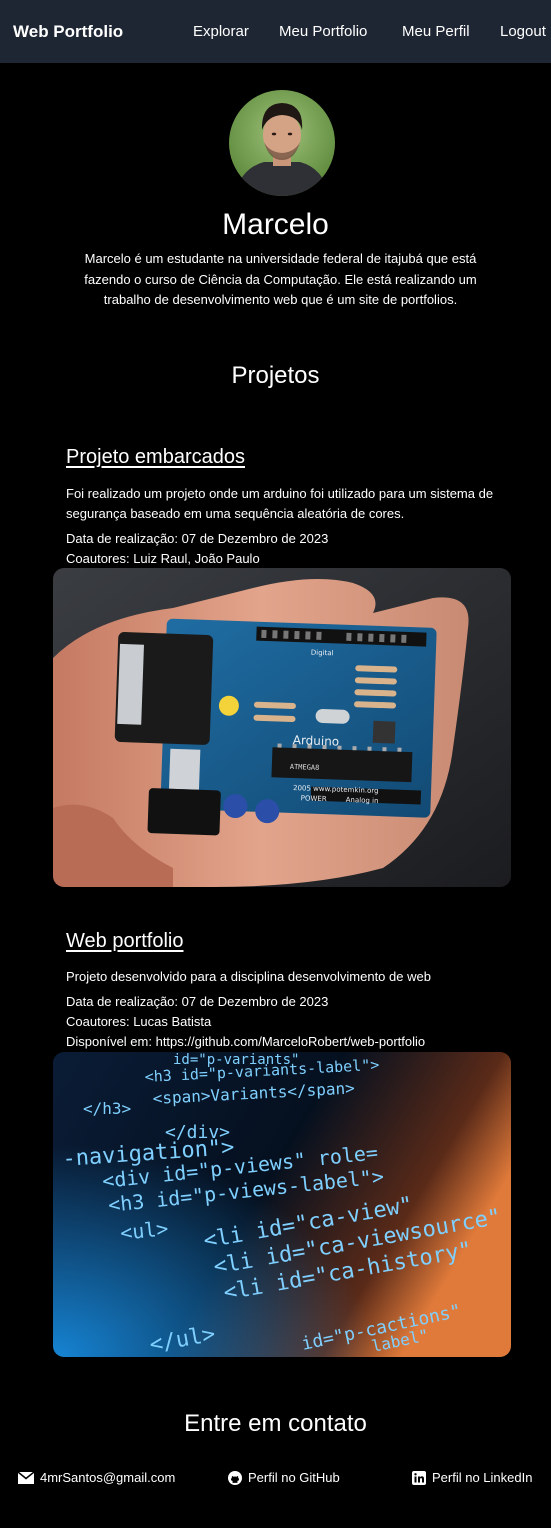 This screenshot has width=551, height=1528. I want to click on project-coauthors: Coautores: Luiz Raul, João Paulo, so click(163, 558).